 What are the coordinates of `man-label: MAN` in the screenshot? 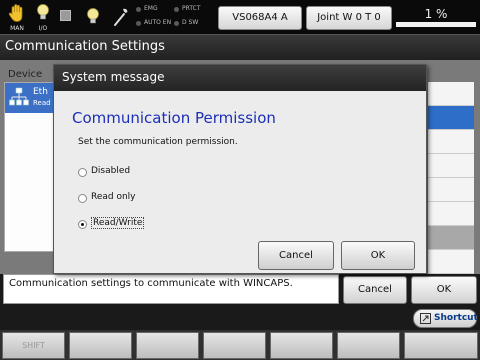 It's located at (17, 28).